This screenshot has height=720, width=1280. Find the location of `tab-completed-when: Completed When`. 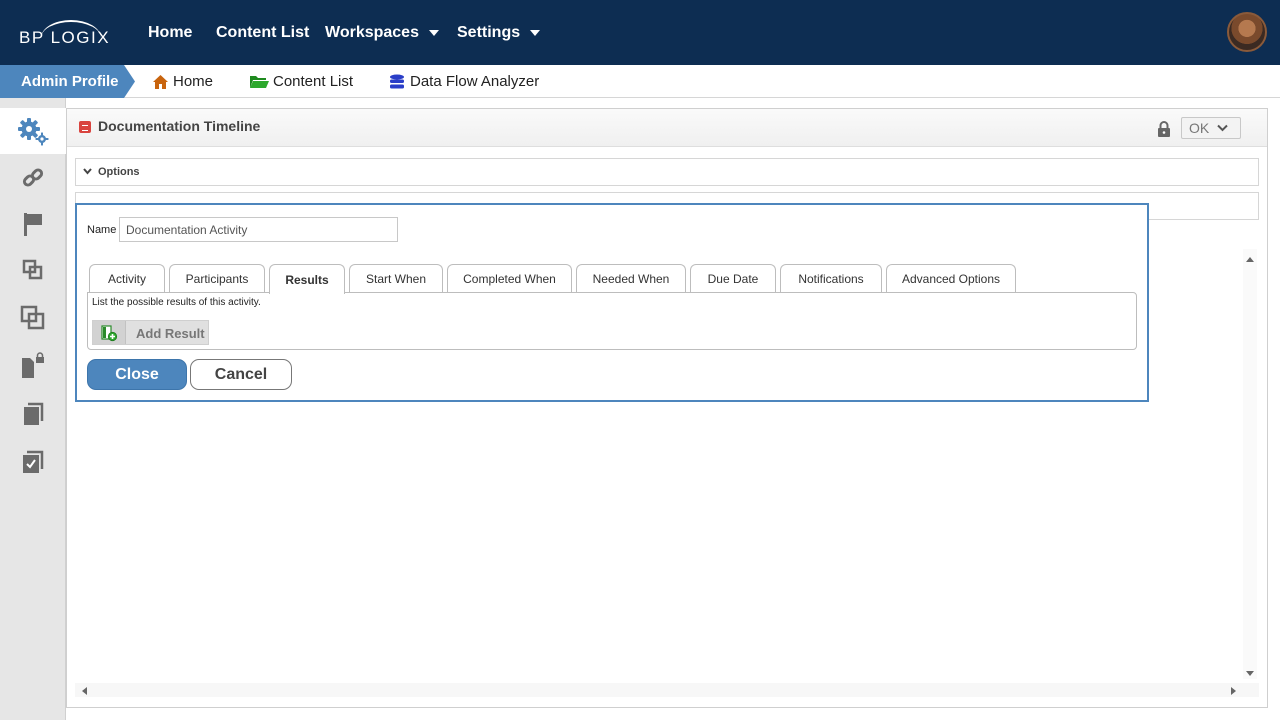

tab-completed-when: Completed When is located at coordinates (509, 278).